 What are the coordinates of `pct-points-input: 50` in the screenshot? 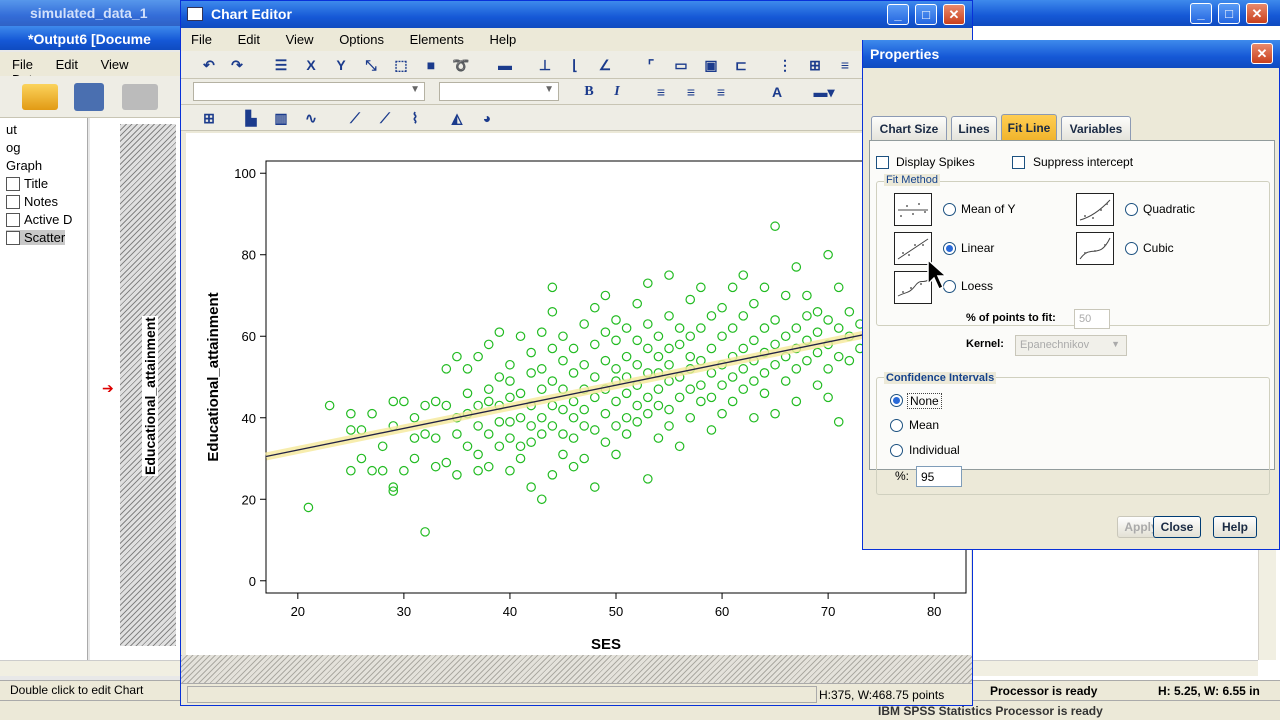 It's located at (1092, 319).